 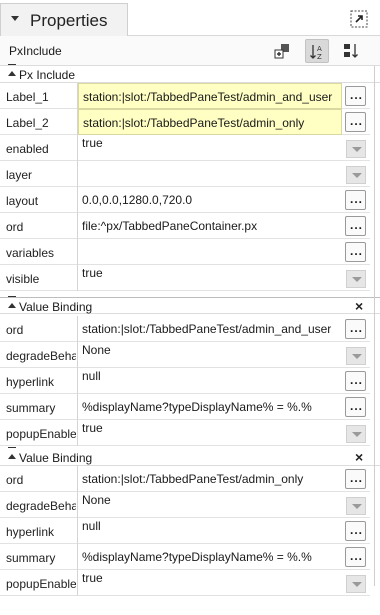 What do you see at coordinates (47, 75) in the screenshot?
I see `section-title: Px Include` at bounding box center [47, 75].